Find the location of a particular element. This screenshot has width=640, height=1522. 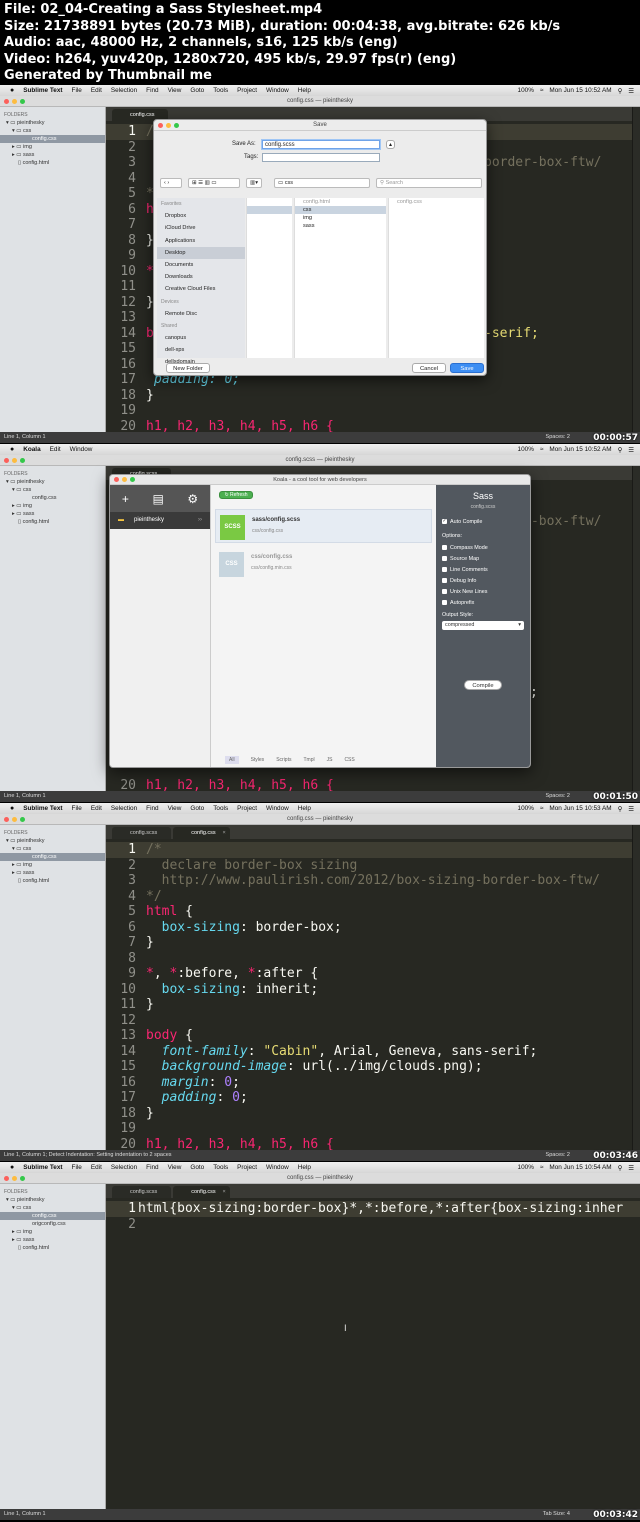

file-config-css: config.css is located at coordinates (436, 202).